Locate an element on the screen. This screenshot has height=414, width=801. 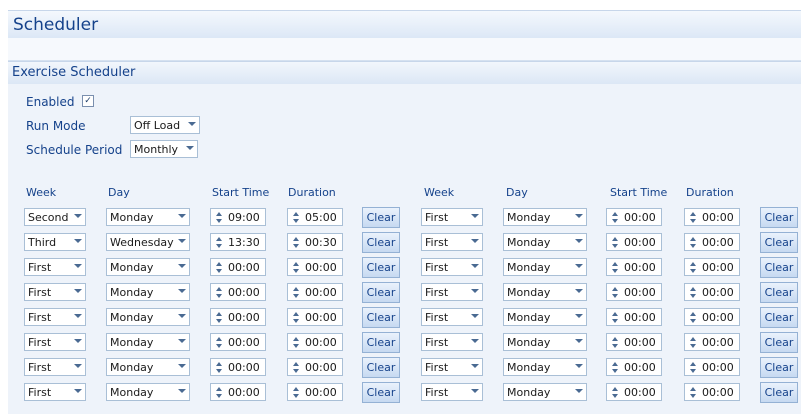
period-select: Monthly is located at coordinates (164, 149).